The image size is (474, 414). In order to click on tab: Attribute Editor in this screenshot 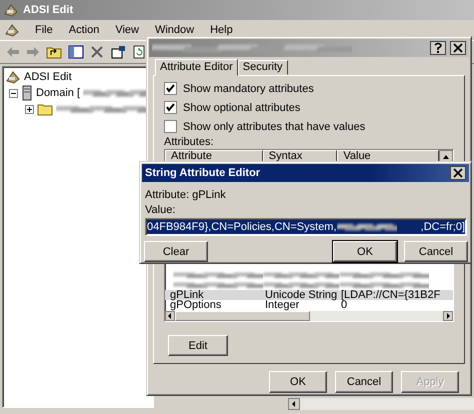, I will do `click(196, 67)`.